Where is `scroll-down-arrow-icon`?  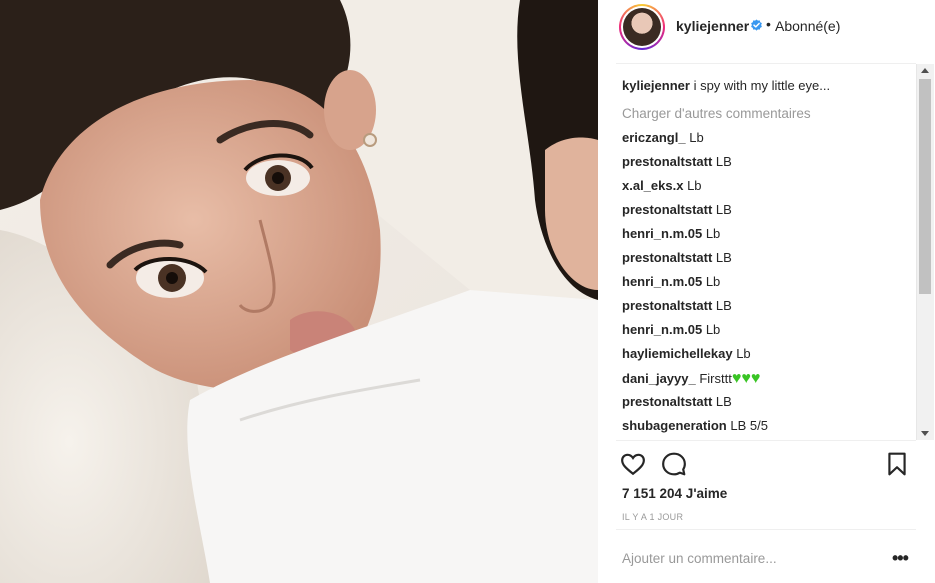 scroll-down-arrow-icon is located at coordinates (925, 433).